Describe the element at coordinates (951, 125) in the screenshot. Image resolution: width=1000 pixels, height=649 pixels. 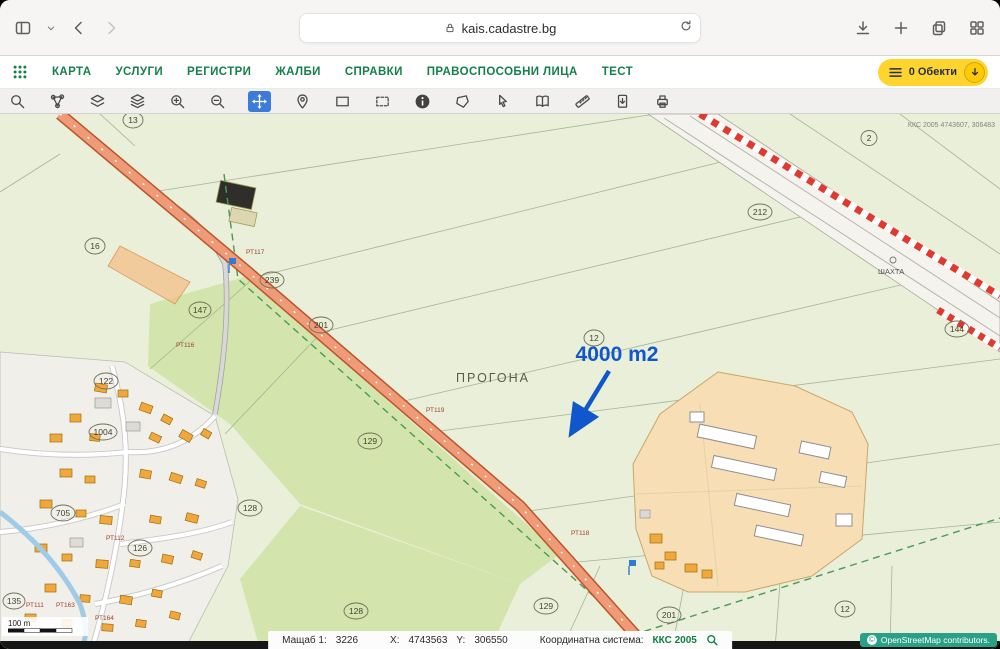
I see `corner-coordinates: ККС 2005 4743607, 306483` at that location.